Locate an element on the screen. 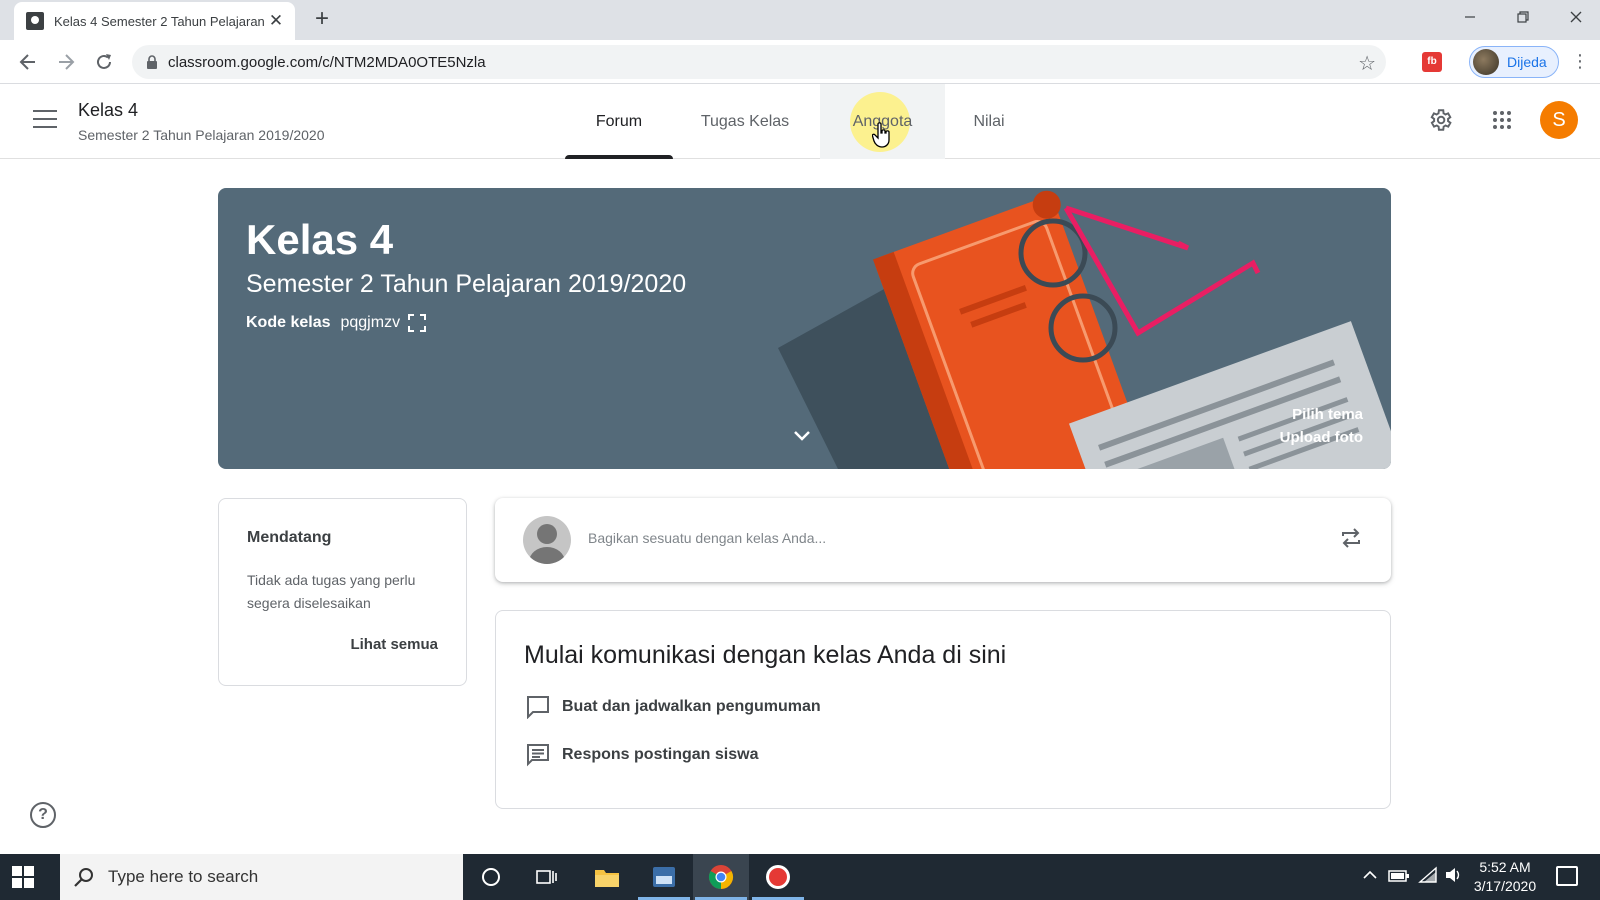  chrome-taskbar-icon is located at coordinates (721, 877).